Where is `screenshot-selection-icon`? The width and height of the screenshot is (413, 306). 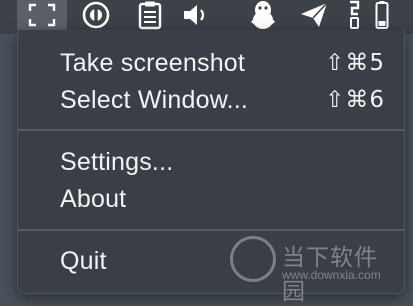
screenshot-selection-icon is located at coordinates (42, 17).